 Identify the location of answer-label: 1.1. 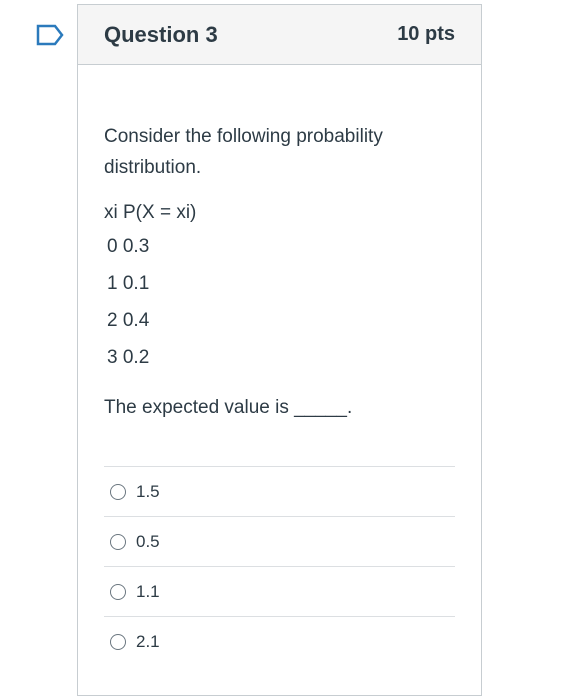
(148, 592).